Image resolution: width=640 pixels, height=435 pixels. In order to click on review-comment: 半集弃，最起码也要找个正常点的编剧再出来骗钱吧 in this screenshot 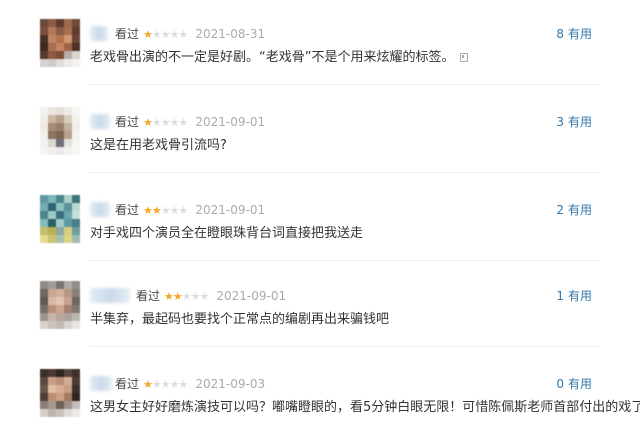, I will do `click(239, 320)`.